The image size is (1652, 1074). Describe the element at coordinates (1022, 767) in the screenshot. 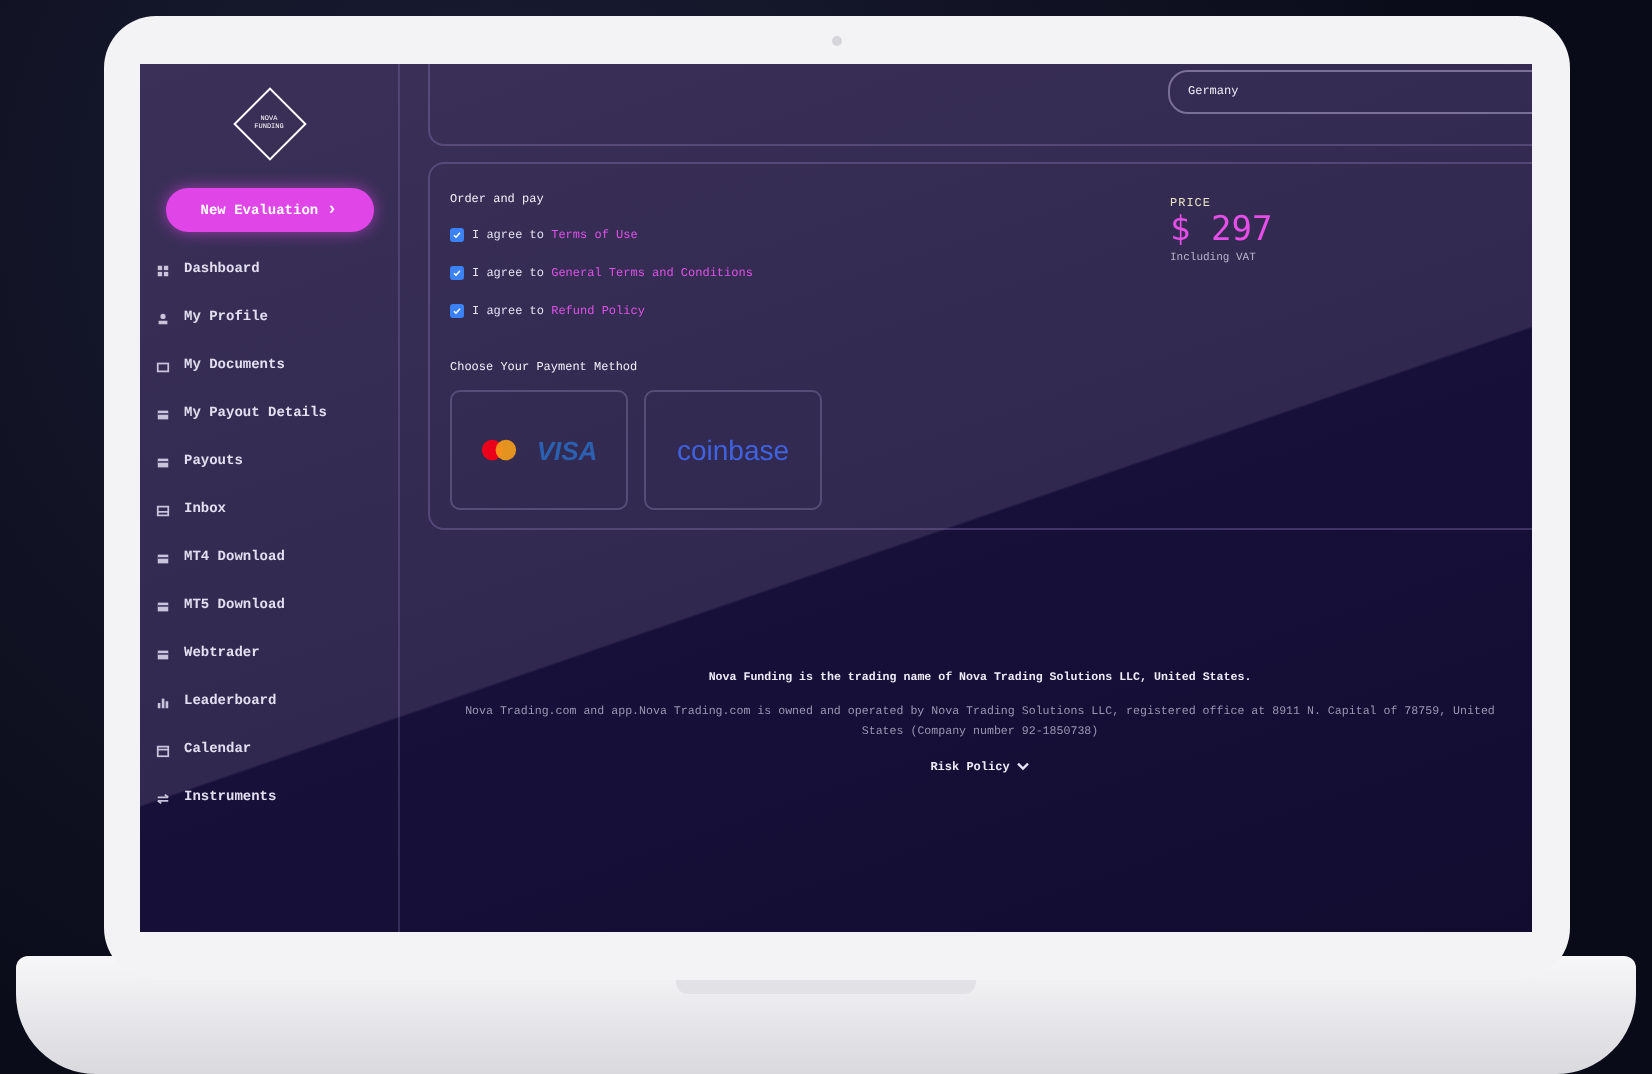

I see `chevron-down-icon` at that location.